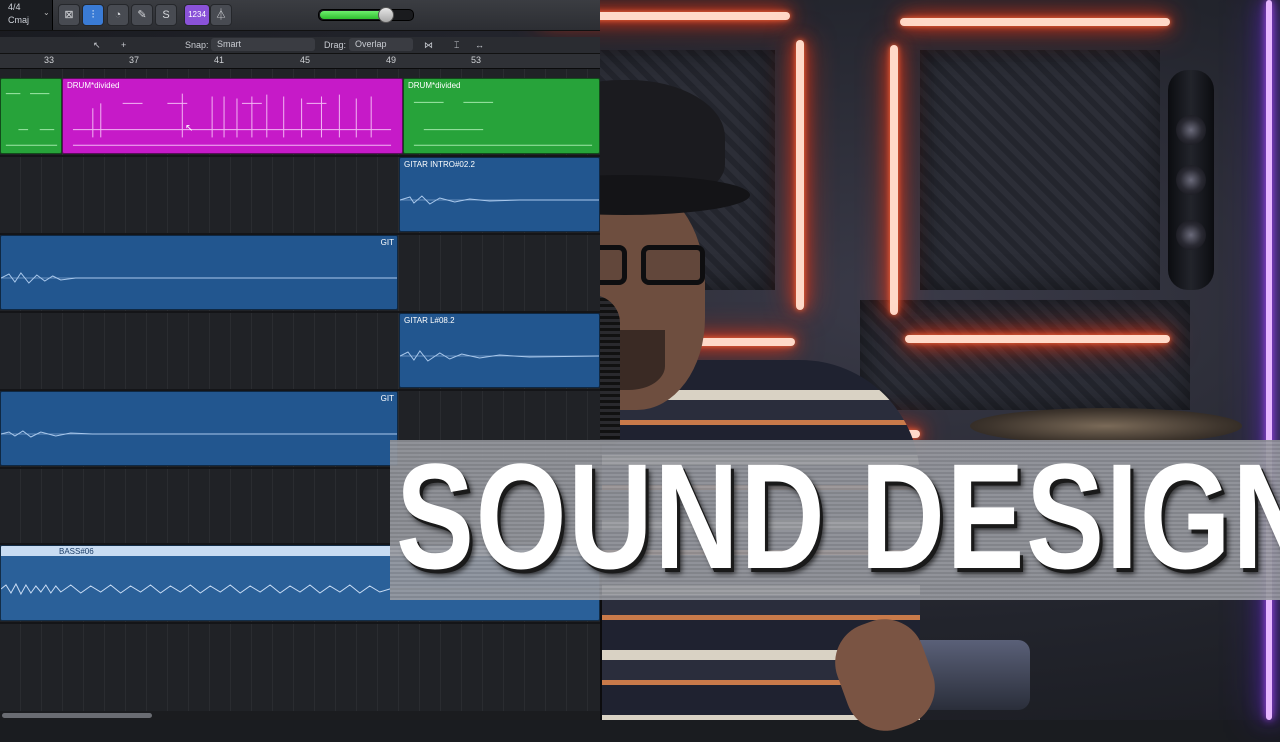 The height and width of the screenshot is (742, 1280). What do you see at coordinates (456, 45) in the screenshot?
I see `vertical-zoom-icon: ⌶` at bounding box center [456, 45].